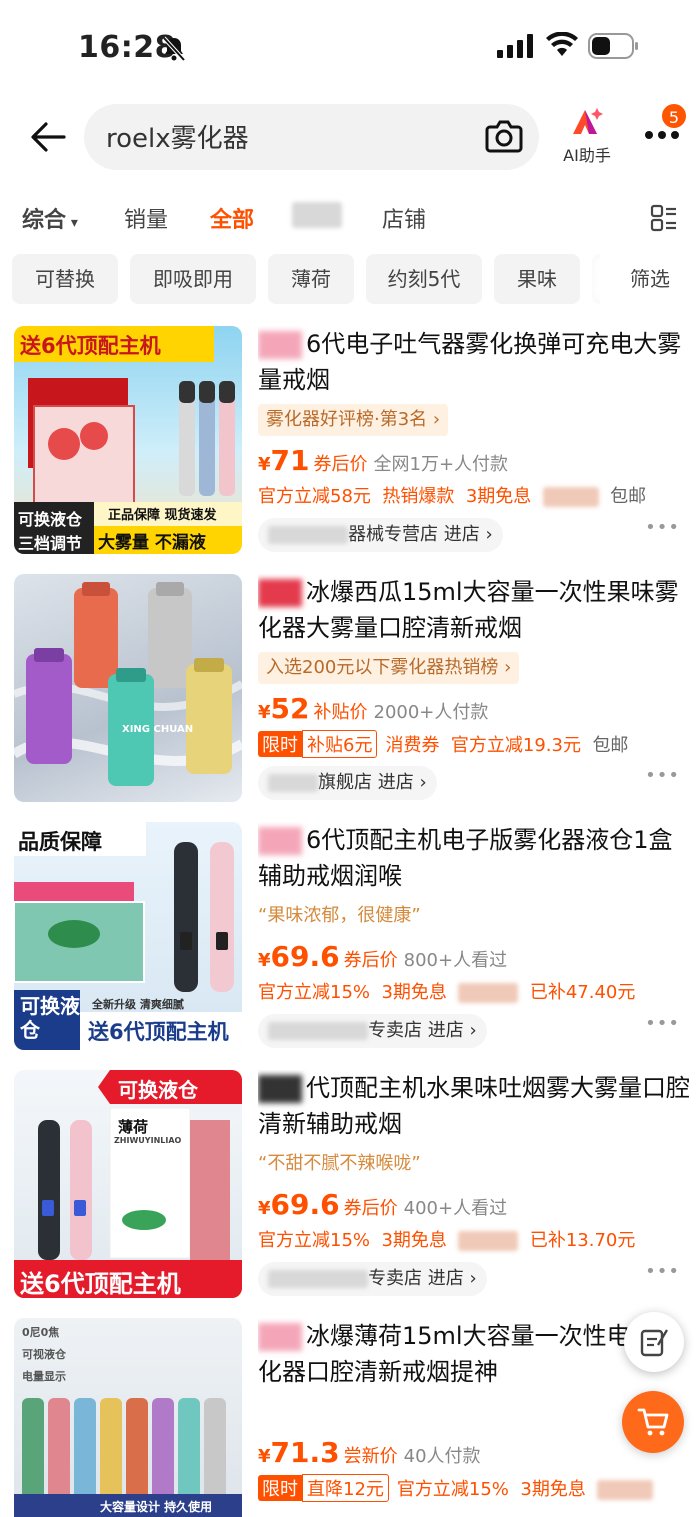 Image resolution: width=700 pixels, height=1517 pixels. Describe the element at coordinates (582, 1240) in the screenshot. I see `subsidy-tag: 已补13.70元` at that location.